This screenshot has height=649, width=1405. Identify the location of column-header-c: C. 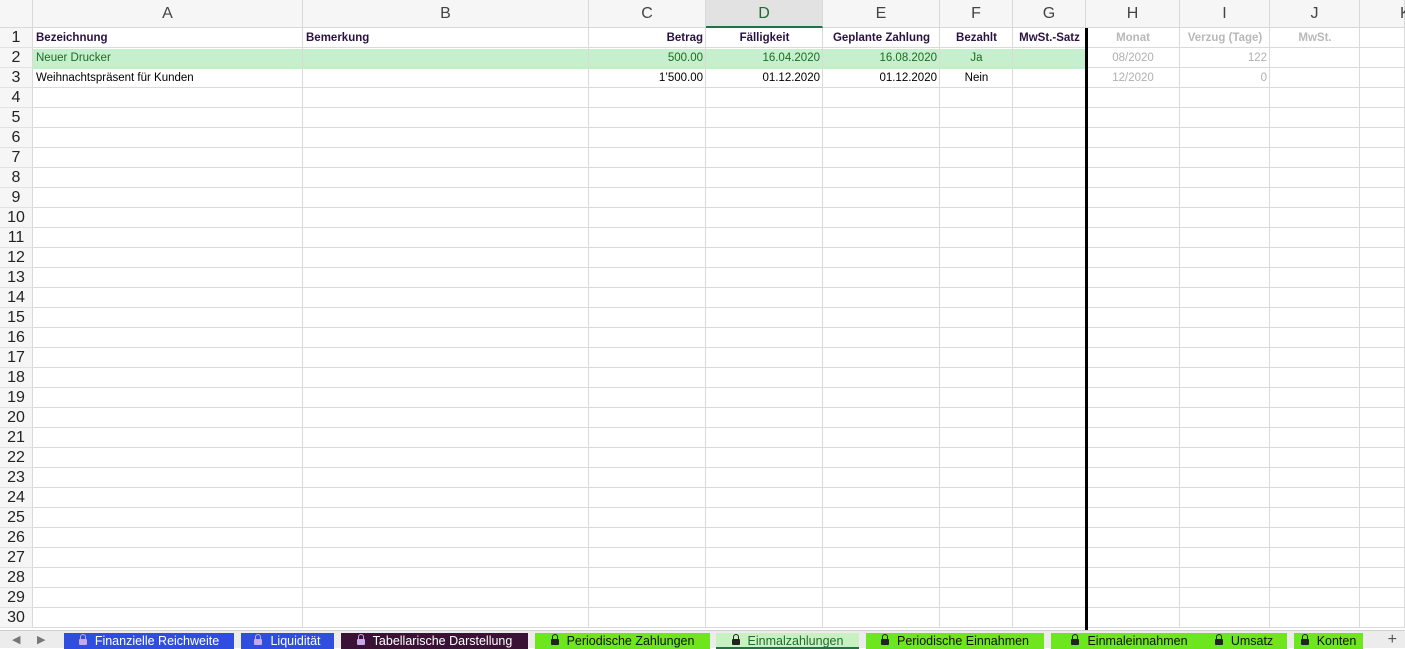
(647, 14).